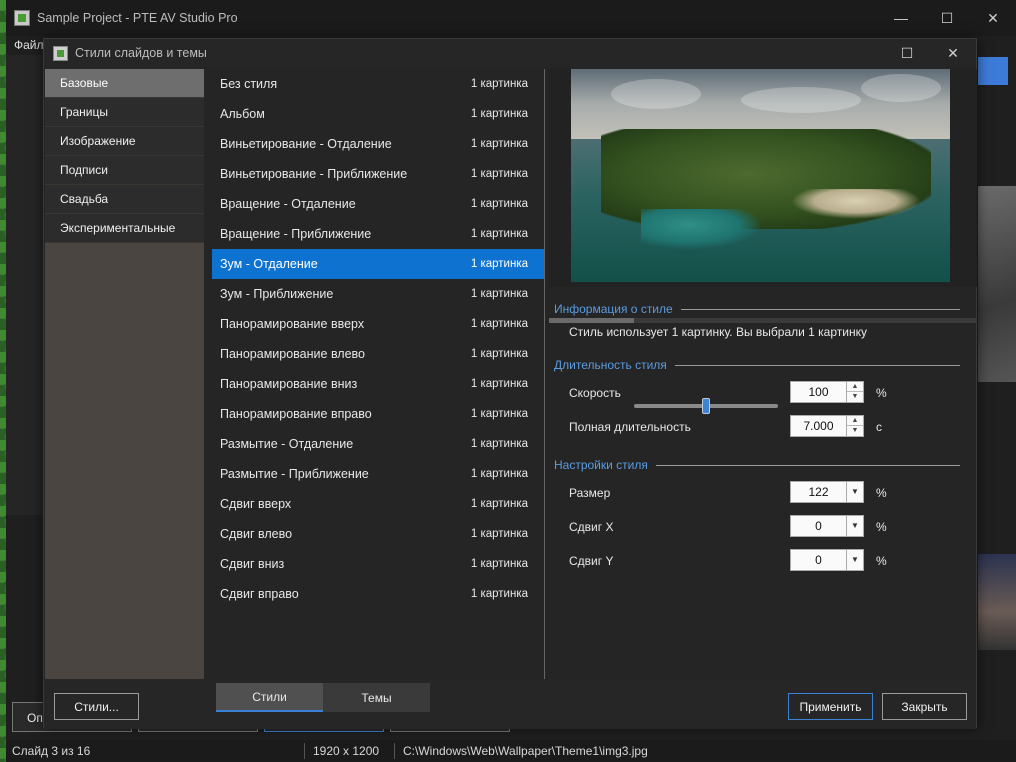 Image resolution: width=1016 pixels, height=762 pixels. I want to click on style-name: Вращение - Приближение, so click(296, 234).